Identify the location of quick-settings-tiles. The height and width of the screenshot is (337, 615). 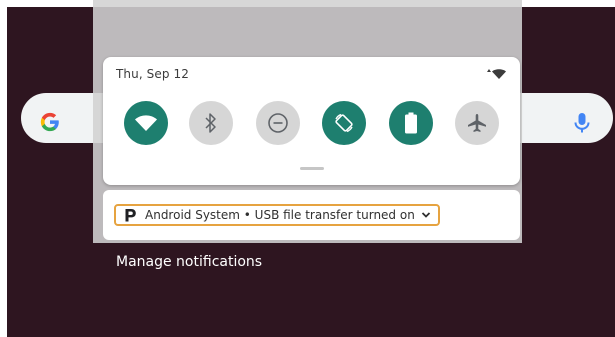
(312, 125).